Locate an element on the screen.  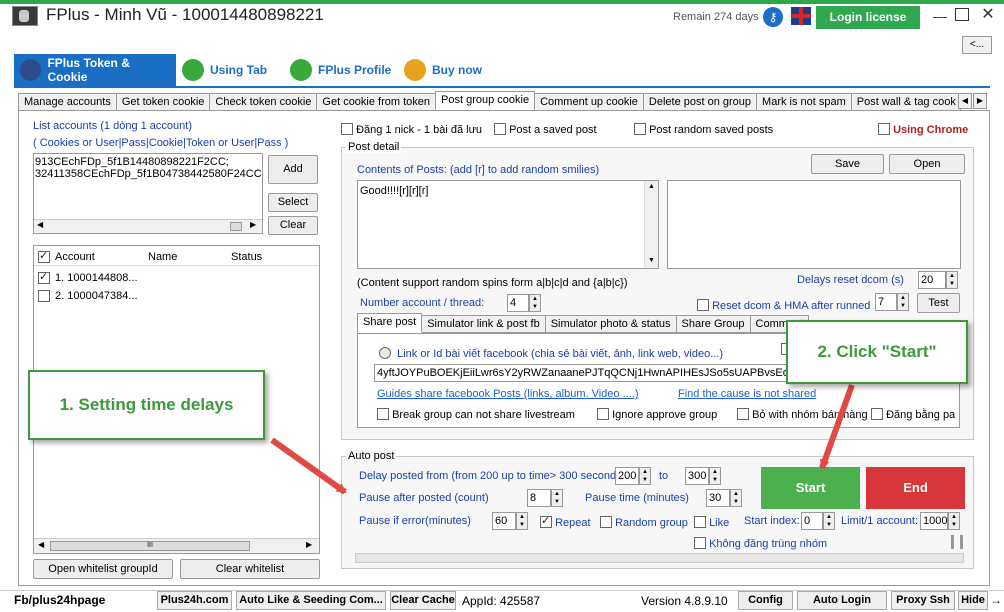
arrow-to-delays is located at coordinates (308, 466).